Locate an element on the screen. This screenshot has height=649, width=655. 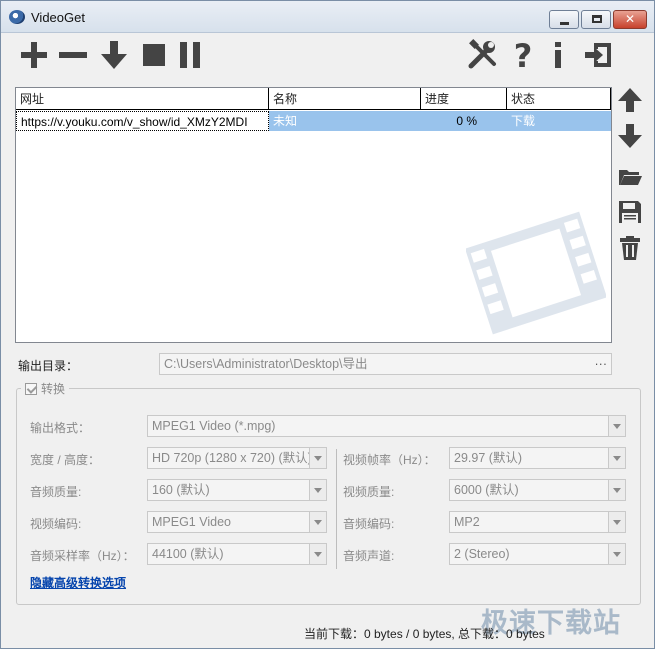
output-dir-label: 输出目录： is located at coordinates (48, 366).